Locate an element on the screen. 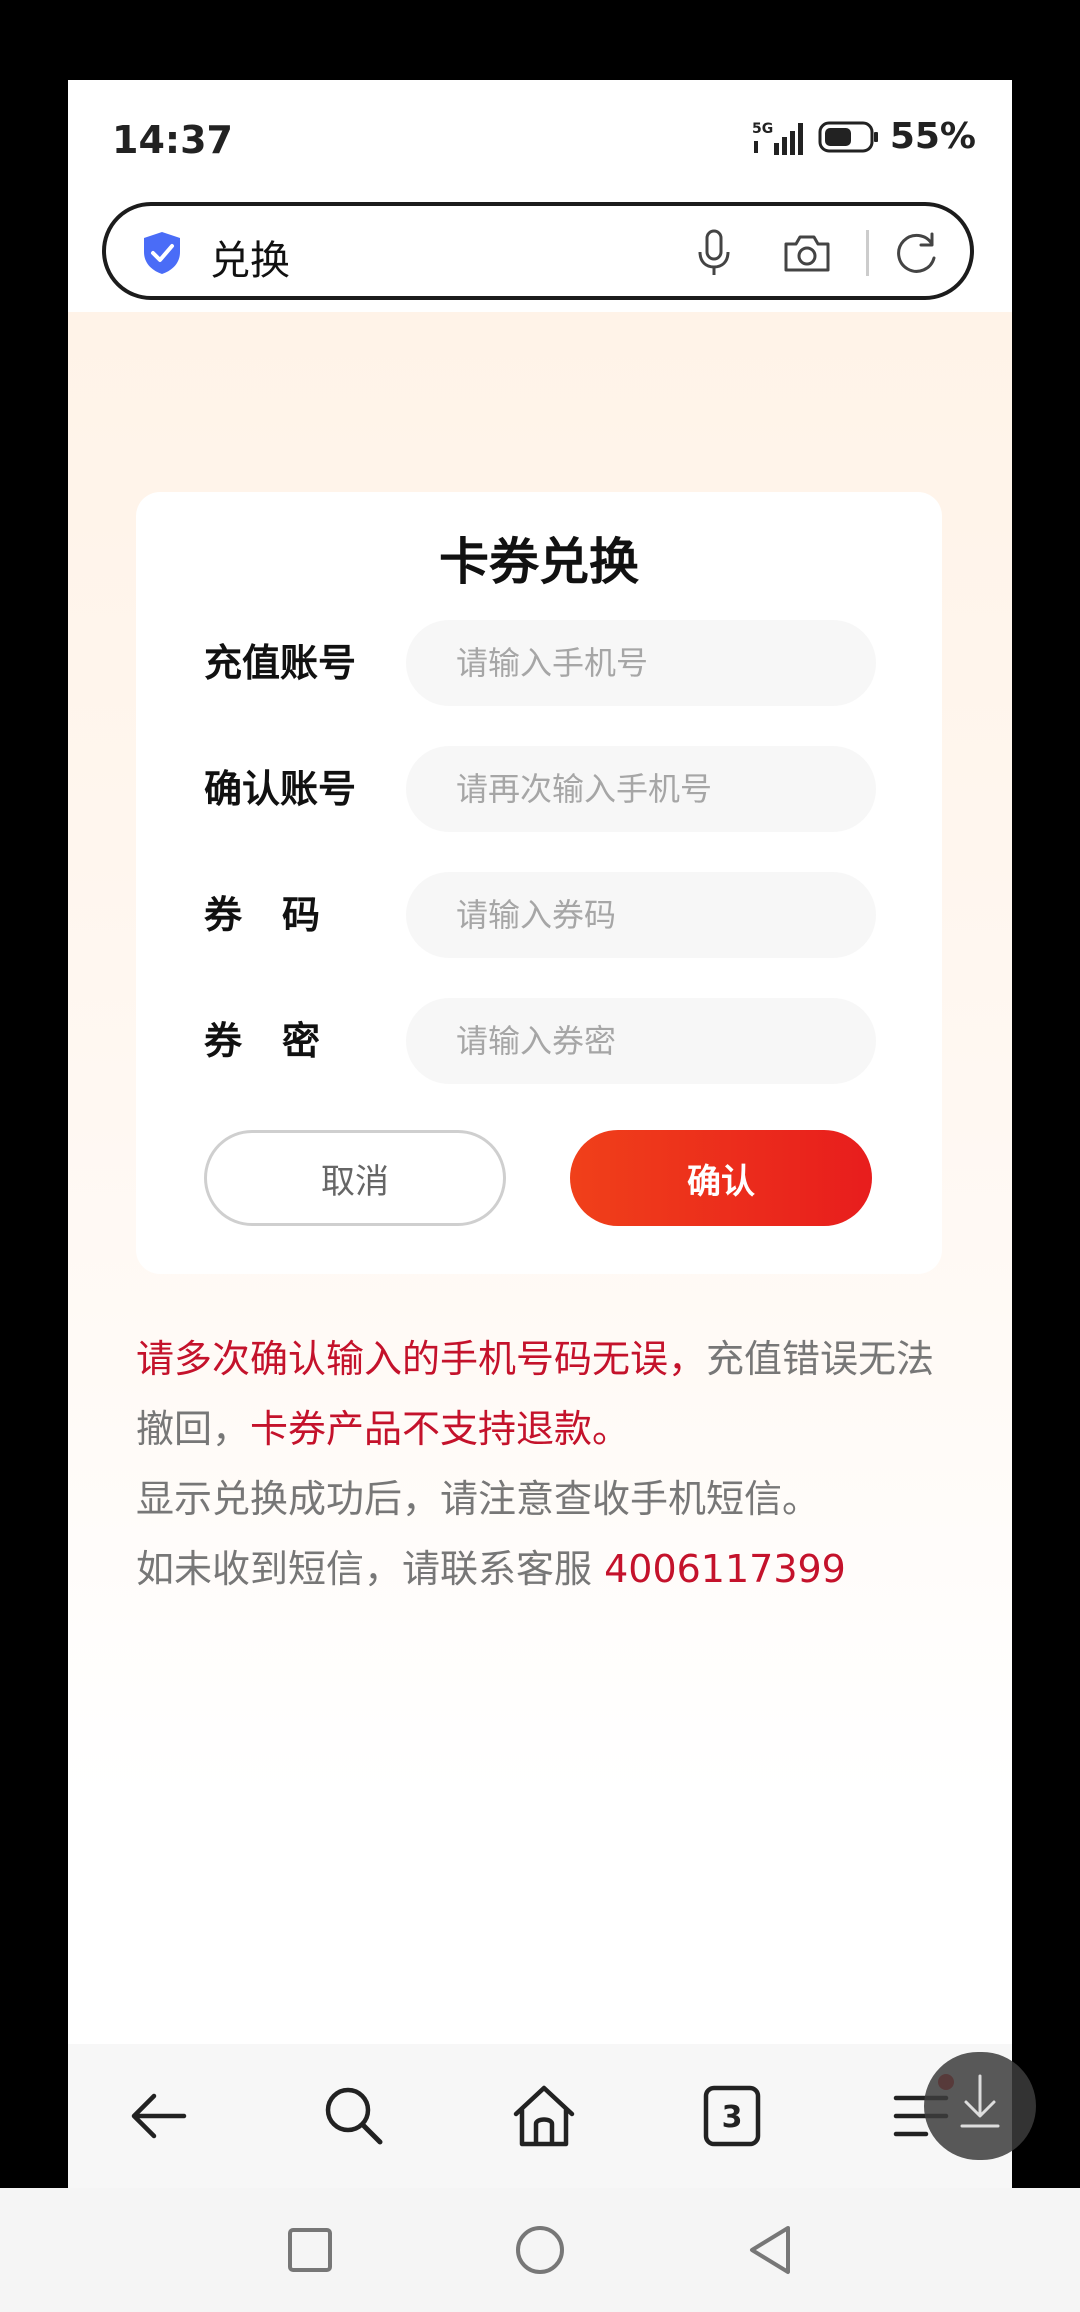  notice-no-refund: 卡券产品不支持退款。 is located at coordinates (440, 1429).